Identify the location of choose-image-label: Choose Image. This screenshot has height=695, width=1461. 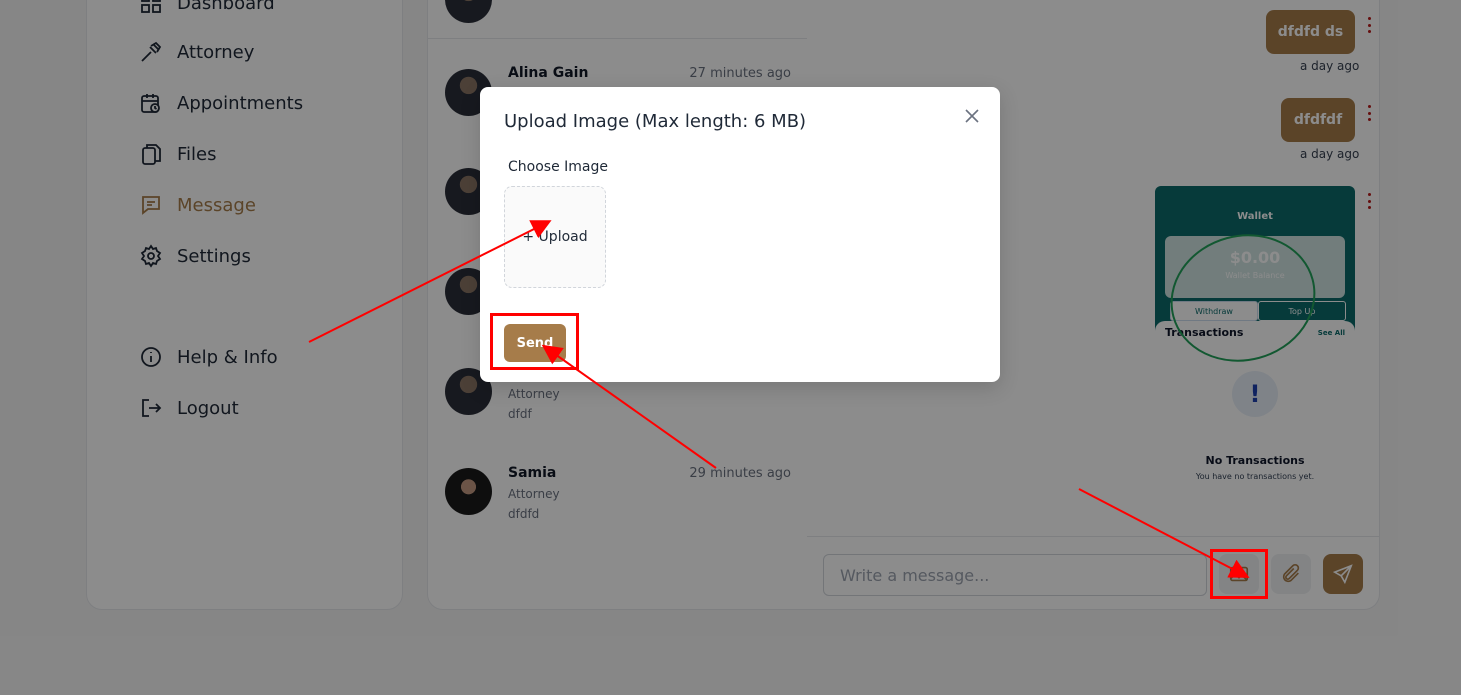
(558, 167).